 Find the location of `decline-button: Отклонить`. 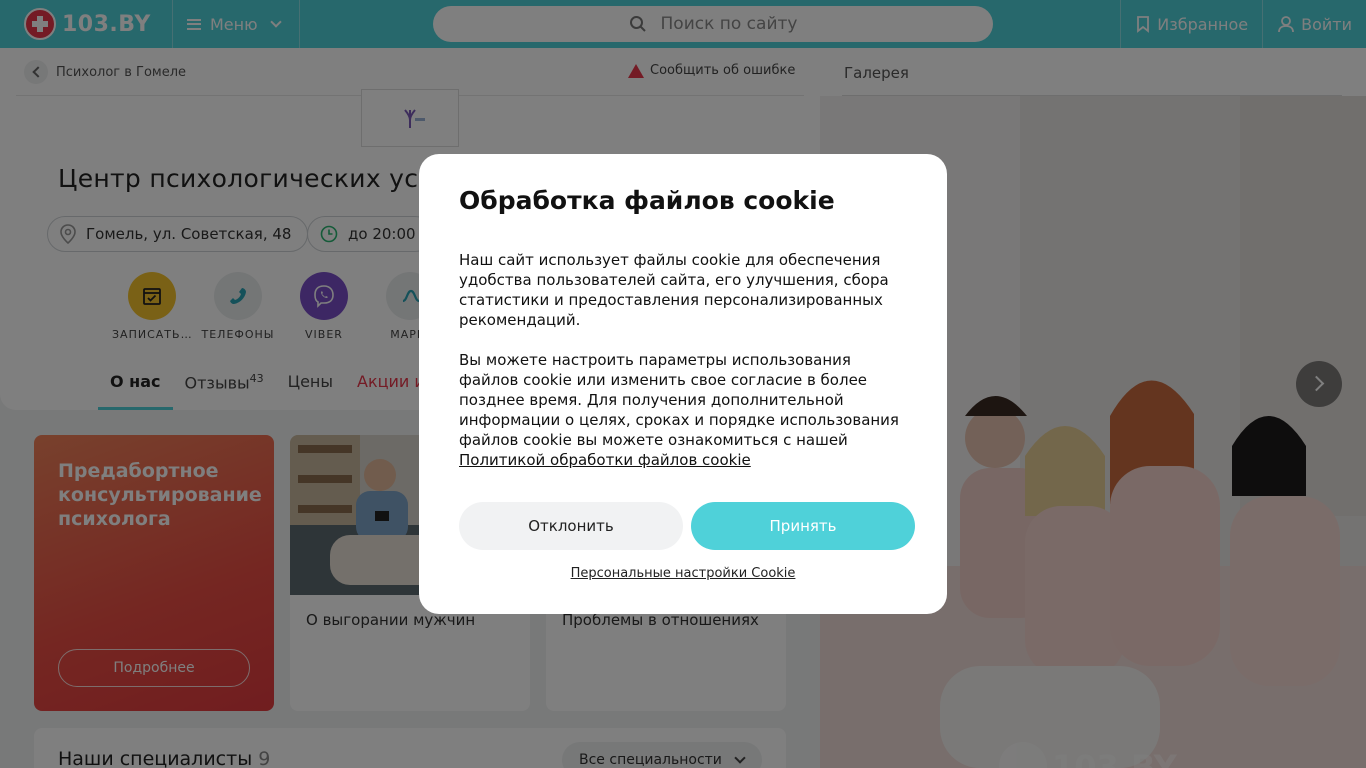

decline-button: Отклонить is located at coordinates (571, 526).